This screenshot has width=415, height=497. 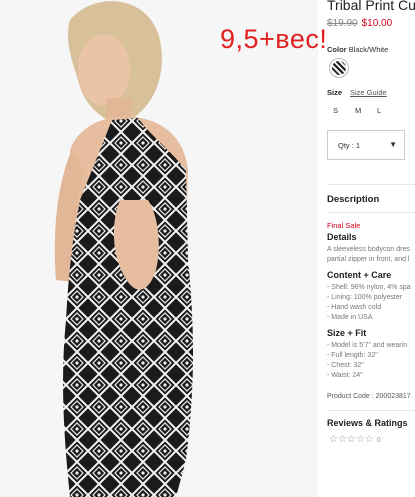 I want to click on color-row: Color Black/White, so click(x=357, y=49).